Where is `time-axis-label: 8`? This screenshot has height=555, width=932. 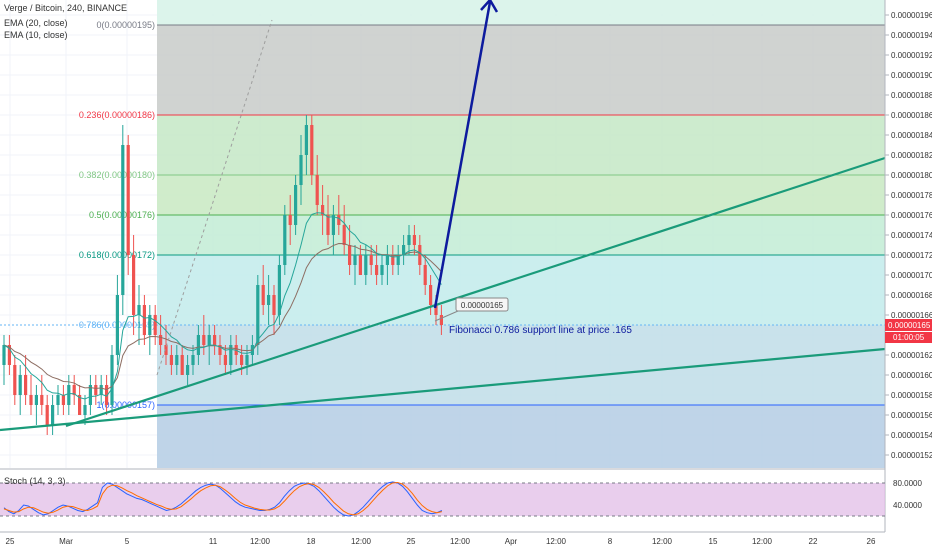
time-axis-label: 8 is located at coordinates (610, 541).